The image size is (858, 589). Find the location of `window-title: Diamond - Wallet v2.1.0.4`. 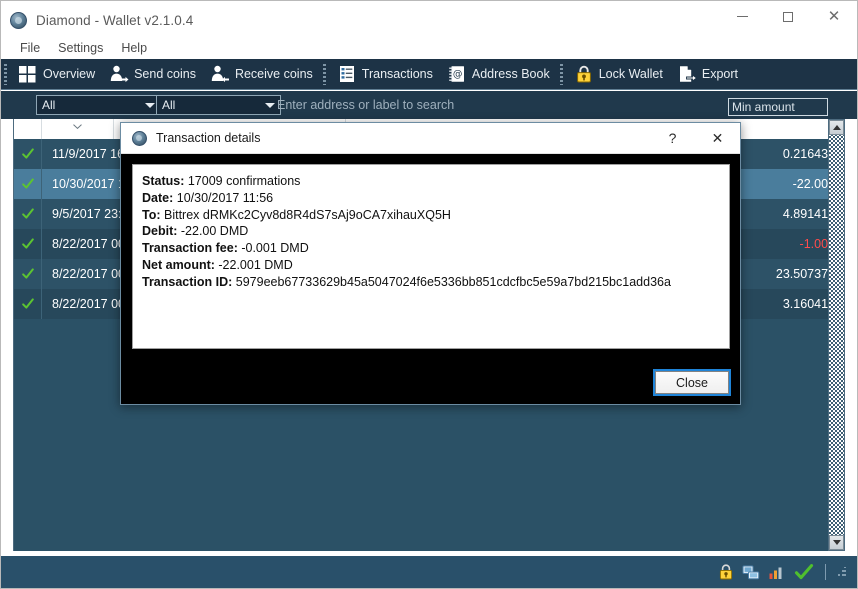

window-title: Diamond - Wallet v2.1.0.4 is located at coordinates (115, 20).